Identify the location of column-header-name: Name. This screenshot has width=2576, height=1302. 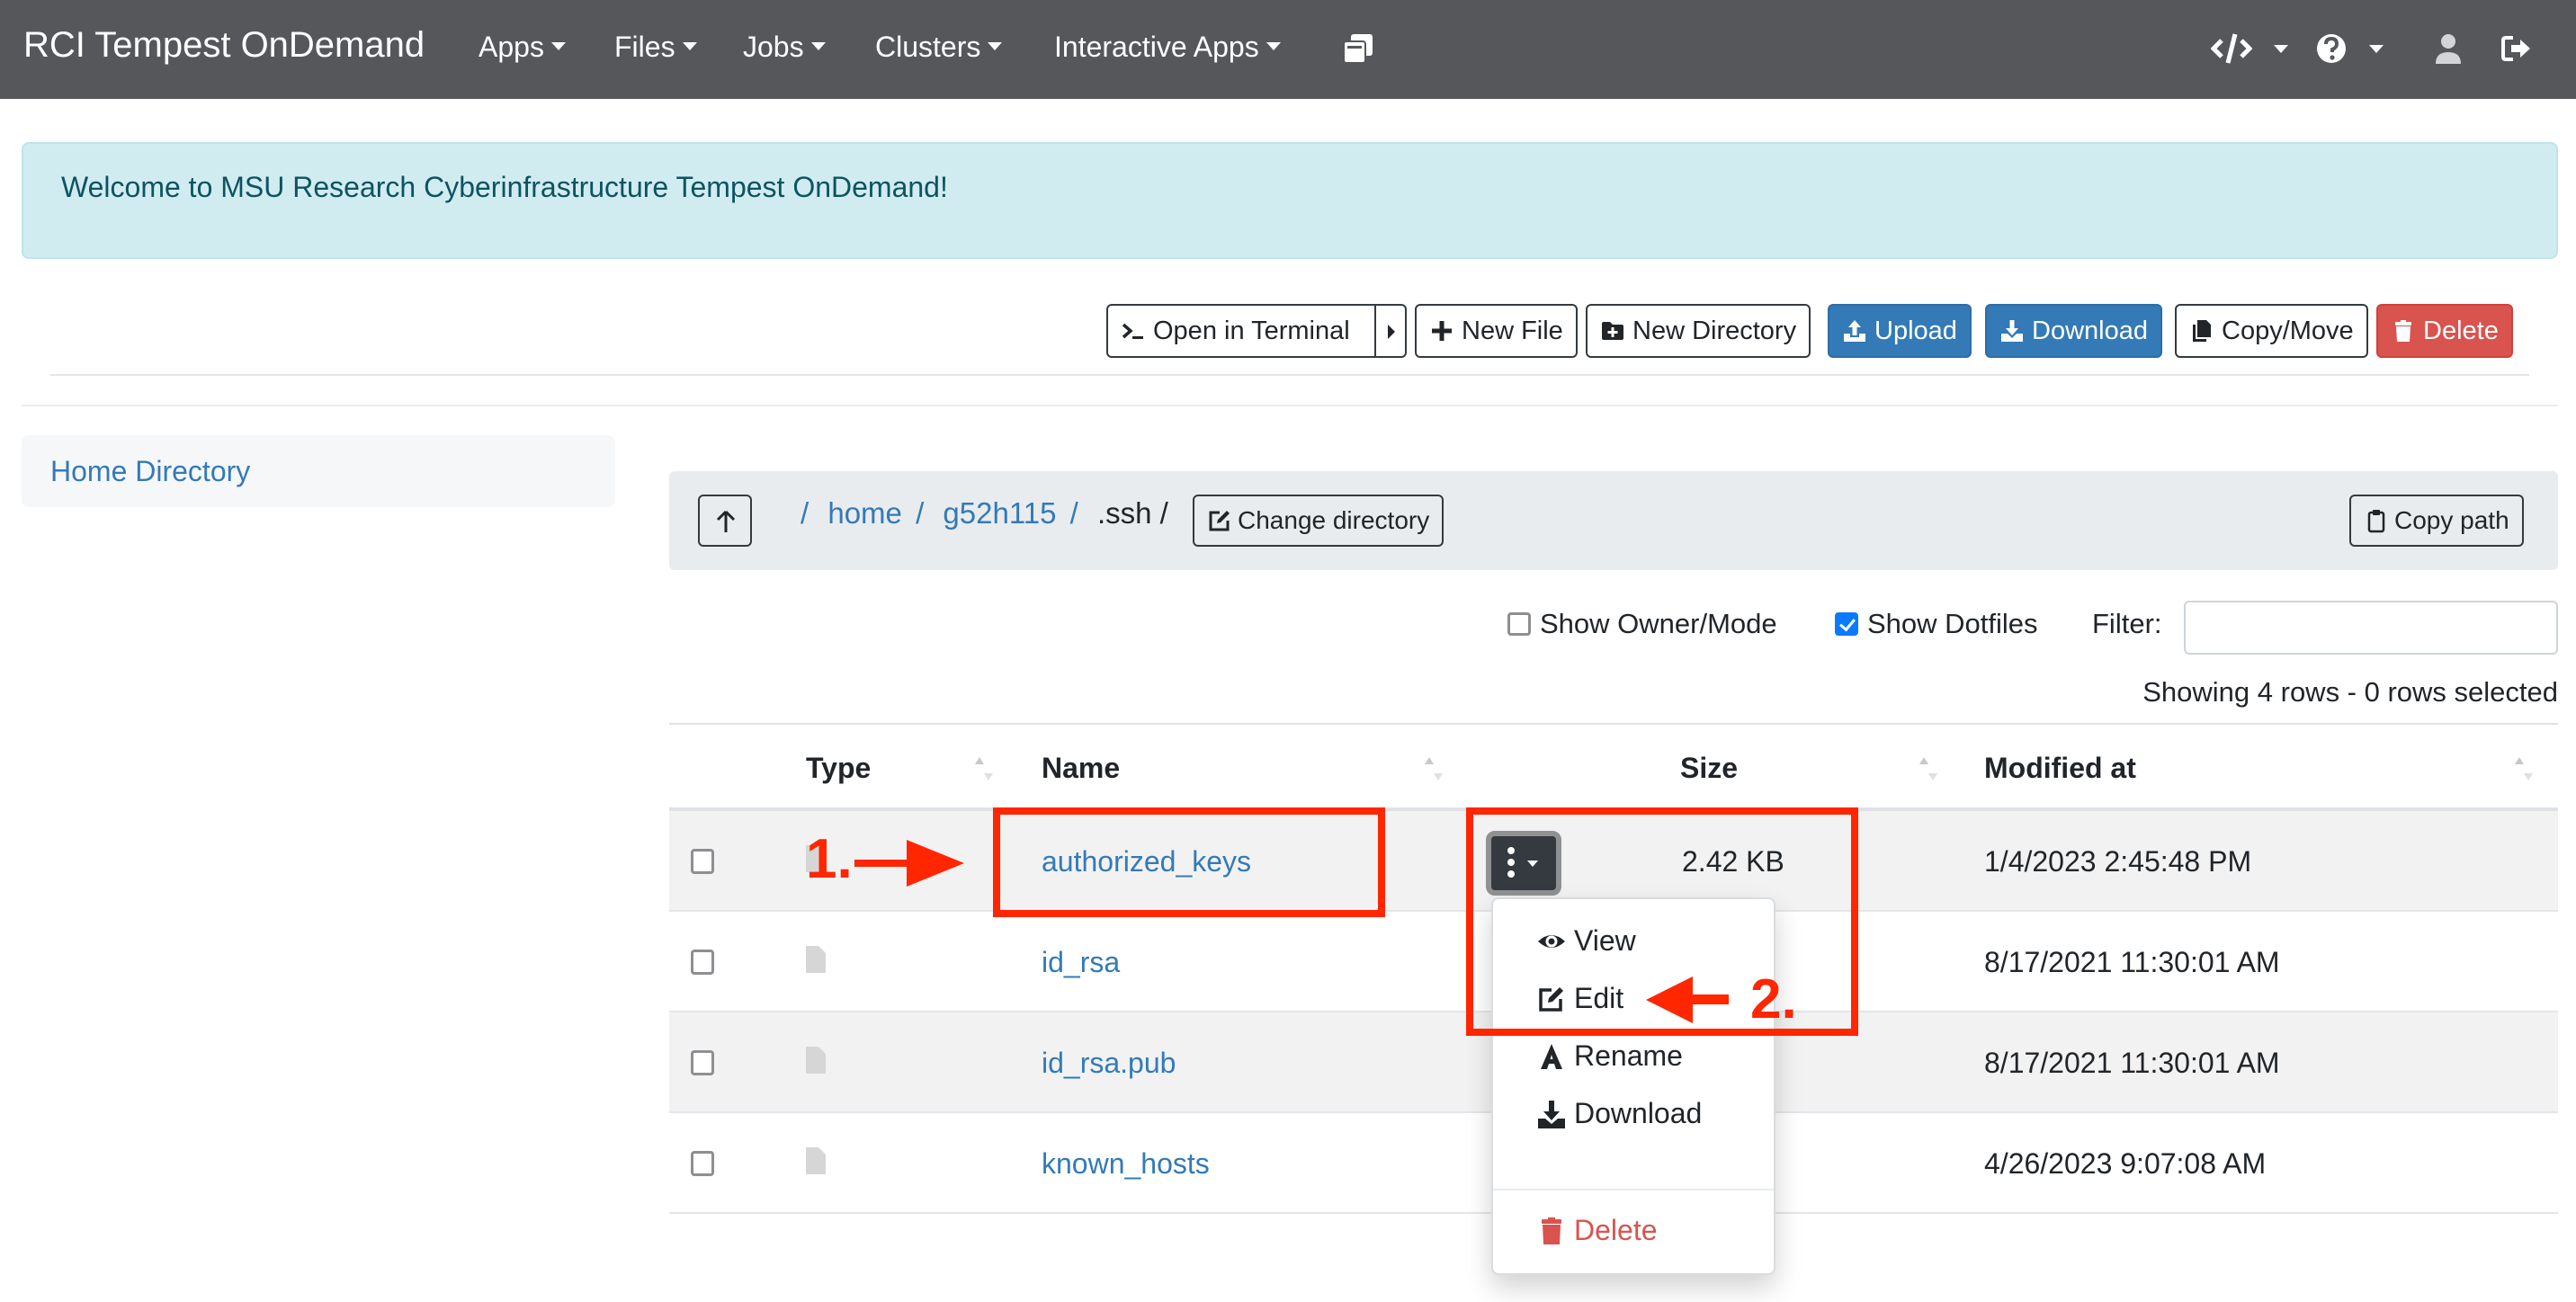
(1081, 768).